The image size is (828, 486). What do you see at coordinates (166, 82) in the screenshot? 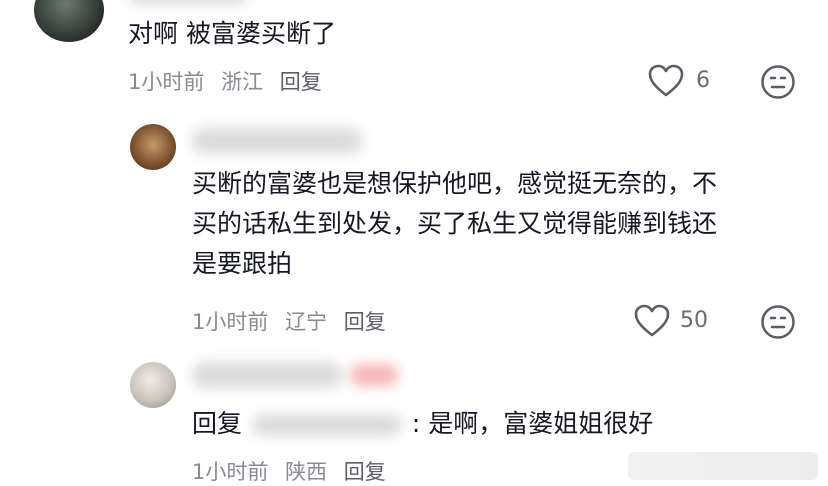
I see `comment-time: 1小时前` at bounding box center [166, 82].